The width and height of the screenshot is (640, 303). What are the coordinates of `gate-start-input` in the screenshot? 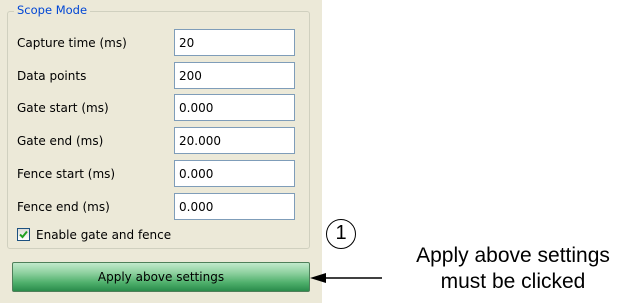 It's located at (234, 107).